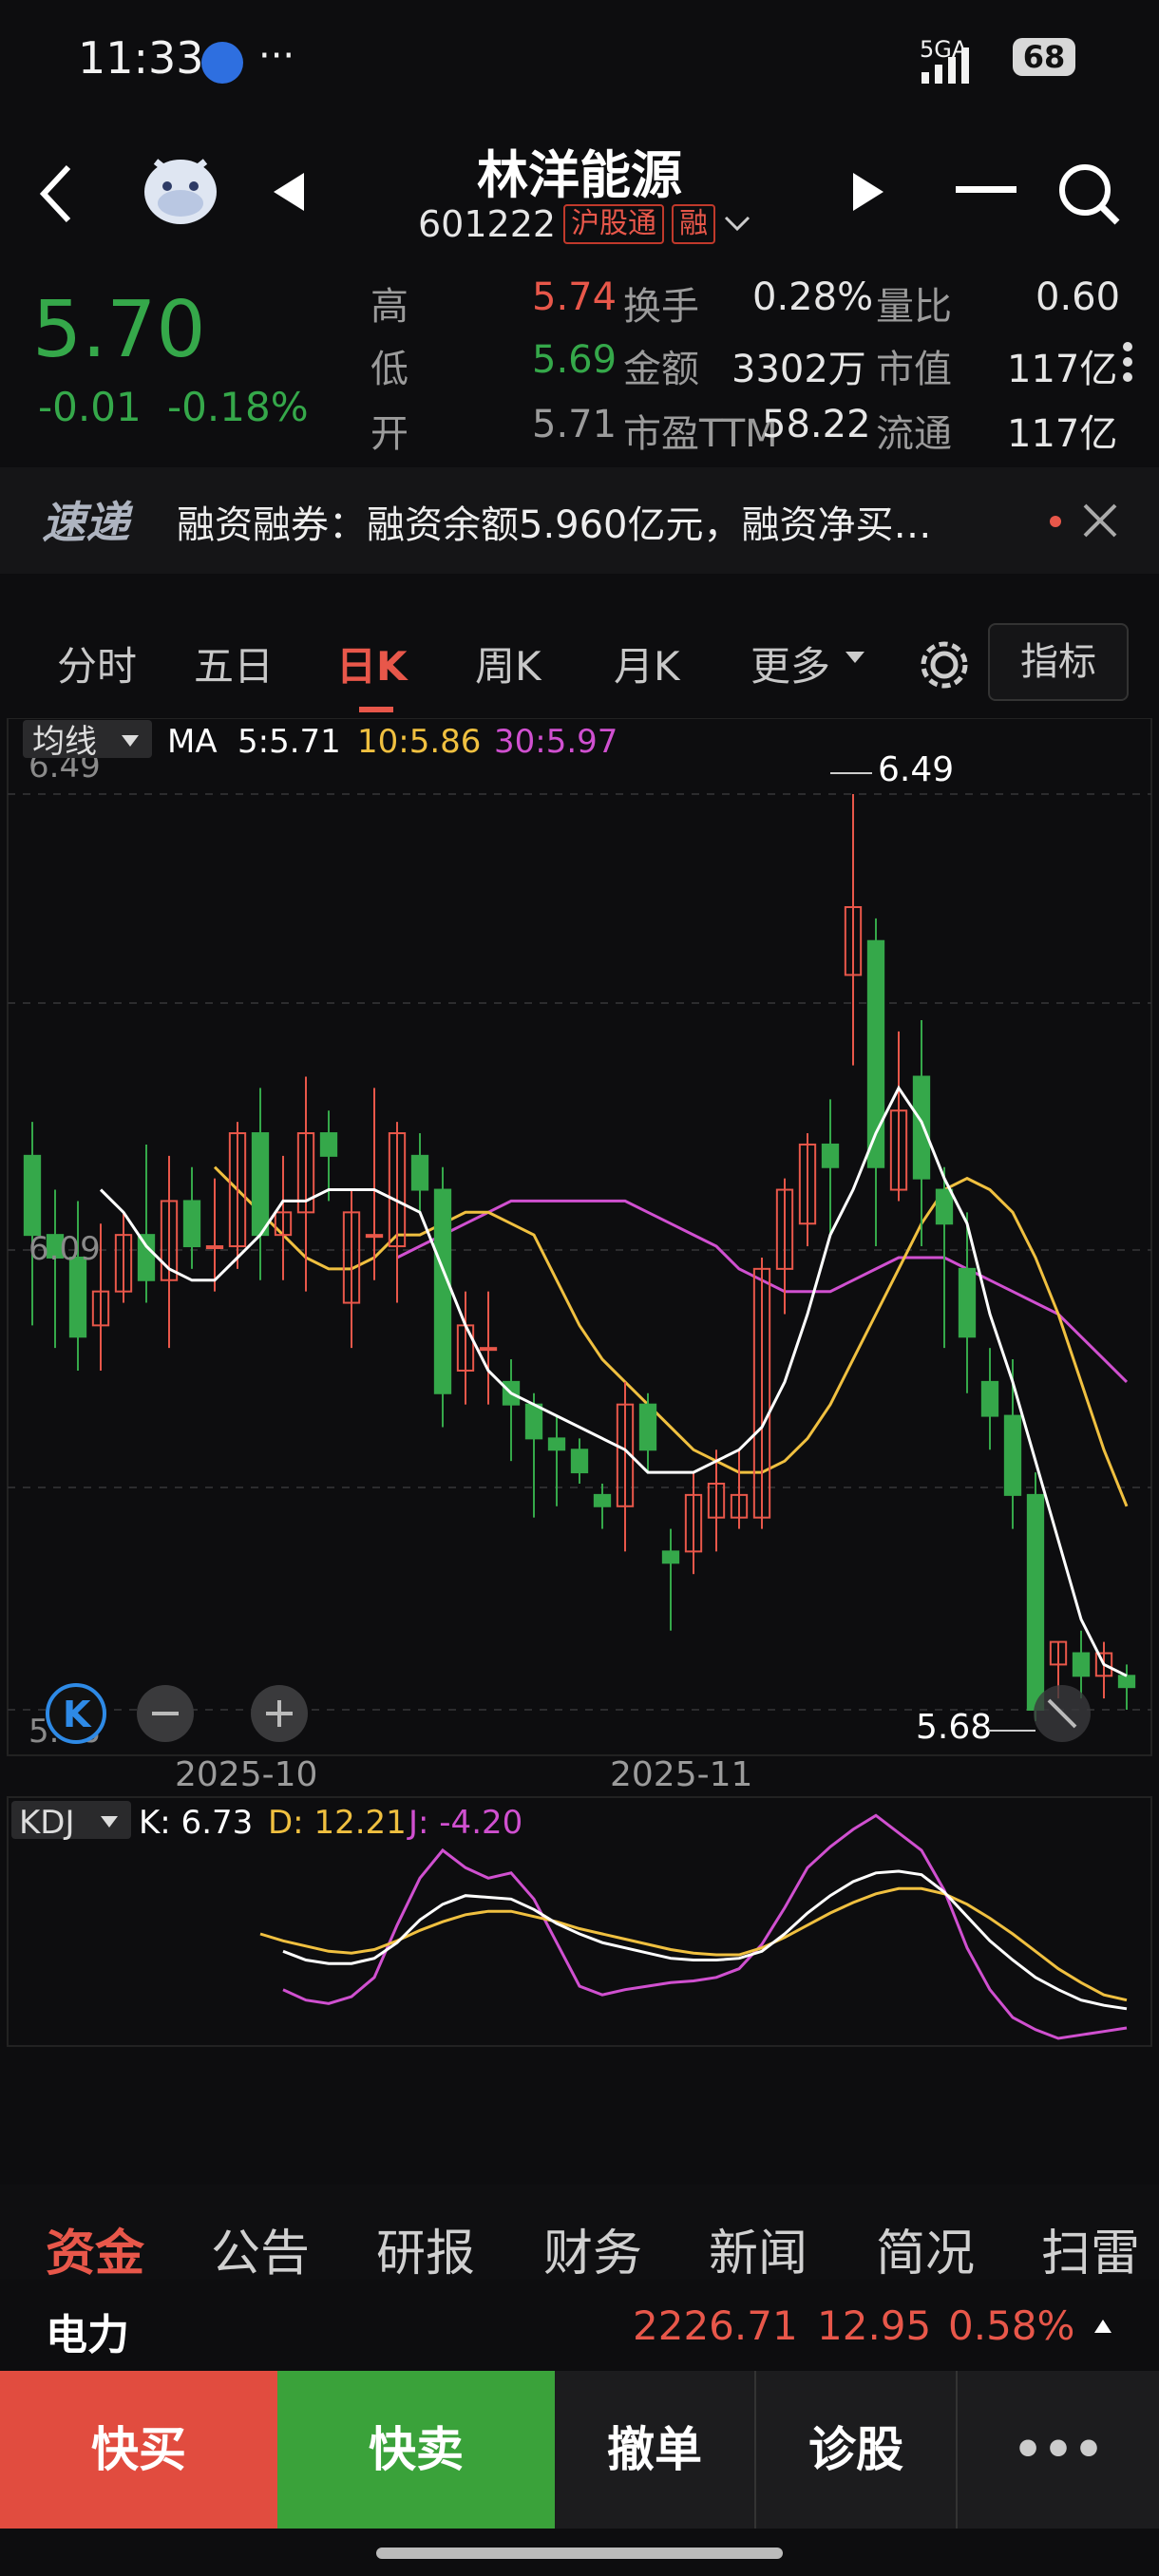 Image resolution: width=1159 pixels, height=2576 pixels. Describe the element at coordinates (584, 224) in the screenshot. I see `stock-code-row: 601222 沪股通 融` at that location.